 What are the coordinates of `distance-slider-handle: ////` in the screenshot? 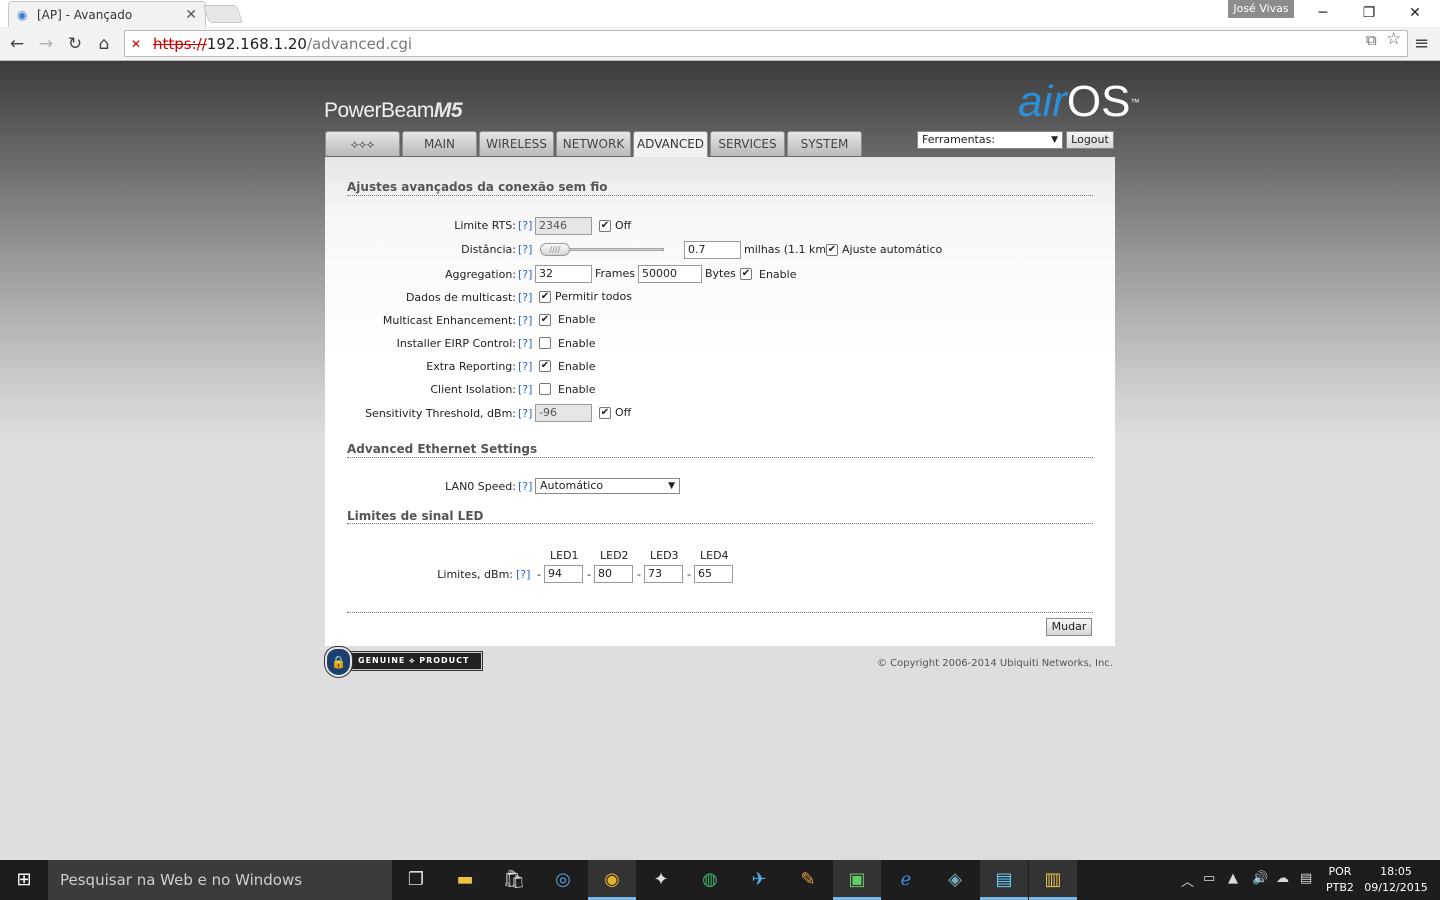 It's located at (555, 249).